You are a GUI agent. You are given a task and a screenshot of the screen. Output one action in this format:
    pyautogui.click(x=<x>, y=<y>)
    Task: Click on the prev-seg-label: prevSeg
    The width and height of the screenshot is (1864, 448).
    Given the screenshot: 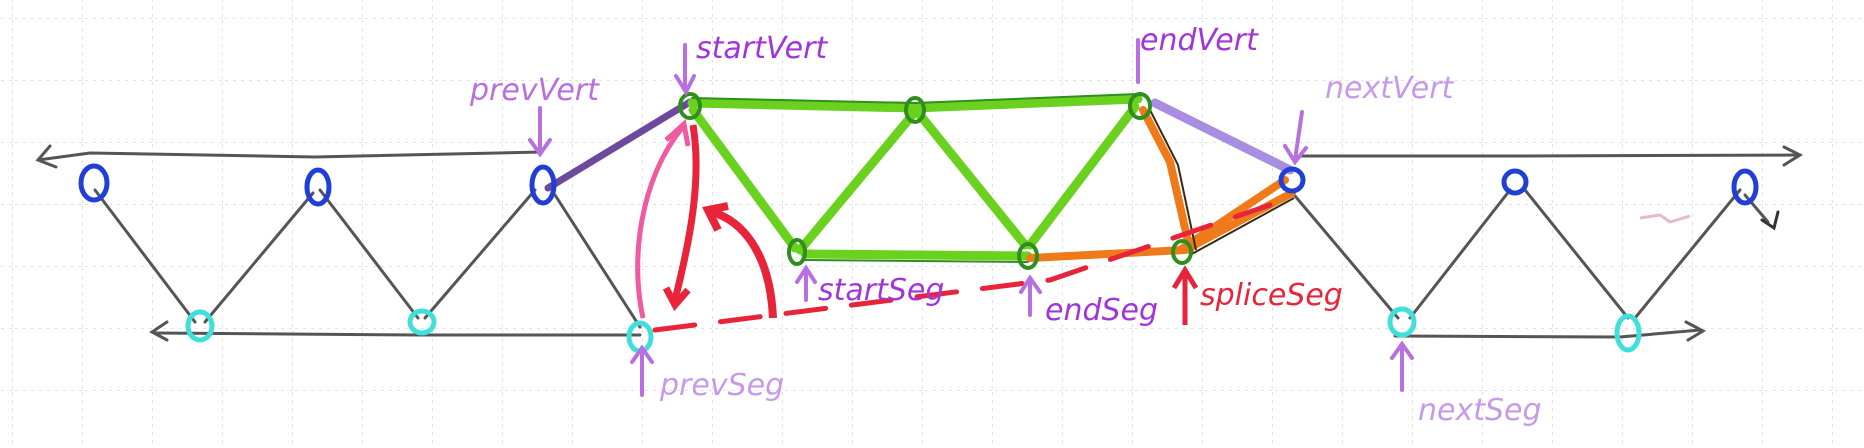 What is the action you would take?
    pyautogui.click(x=721, y=385)
    